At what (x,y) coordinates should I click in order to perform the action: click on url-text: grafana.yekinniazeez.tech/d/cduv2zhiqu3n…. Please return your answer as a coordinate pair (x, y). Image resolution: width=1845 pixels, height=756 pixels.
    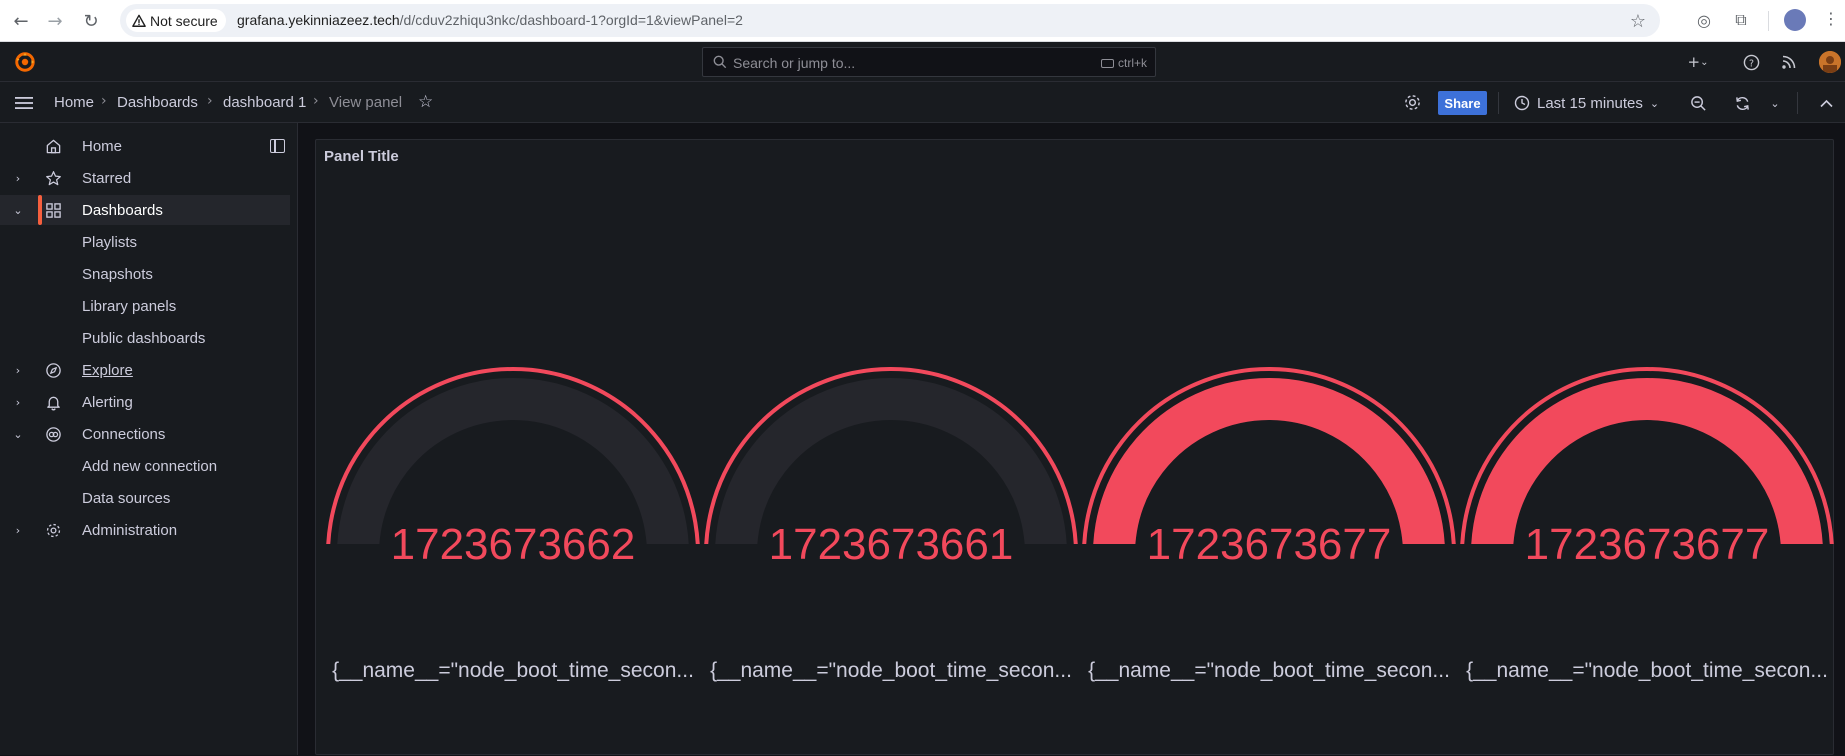
    Looking at the image, I should click on (490, 20).